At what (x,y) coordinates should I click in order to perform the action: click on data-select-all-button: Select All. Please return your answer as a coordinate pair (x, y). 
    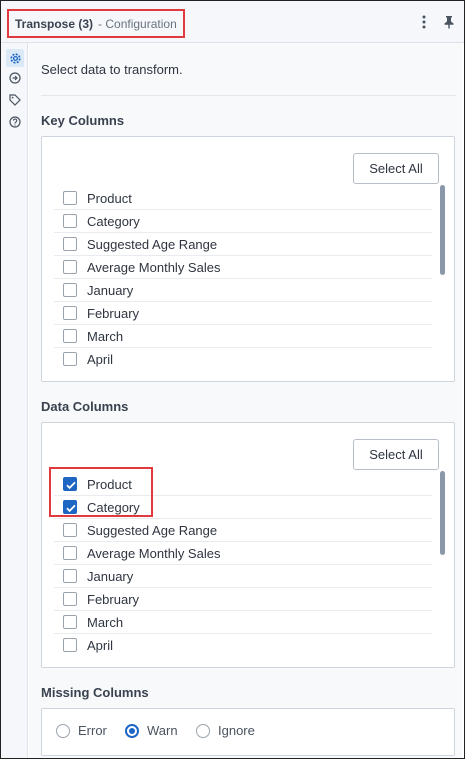
    Looking at the image, I should click on (396, 454).